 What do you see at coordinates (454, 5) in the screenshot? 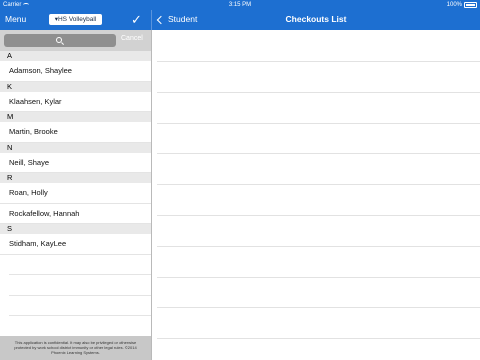
I see `battery-percent: 100%` at bounding box center [454, 5].